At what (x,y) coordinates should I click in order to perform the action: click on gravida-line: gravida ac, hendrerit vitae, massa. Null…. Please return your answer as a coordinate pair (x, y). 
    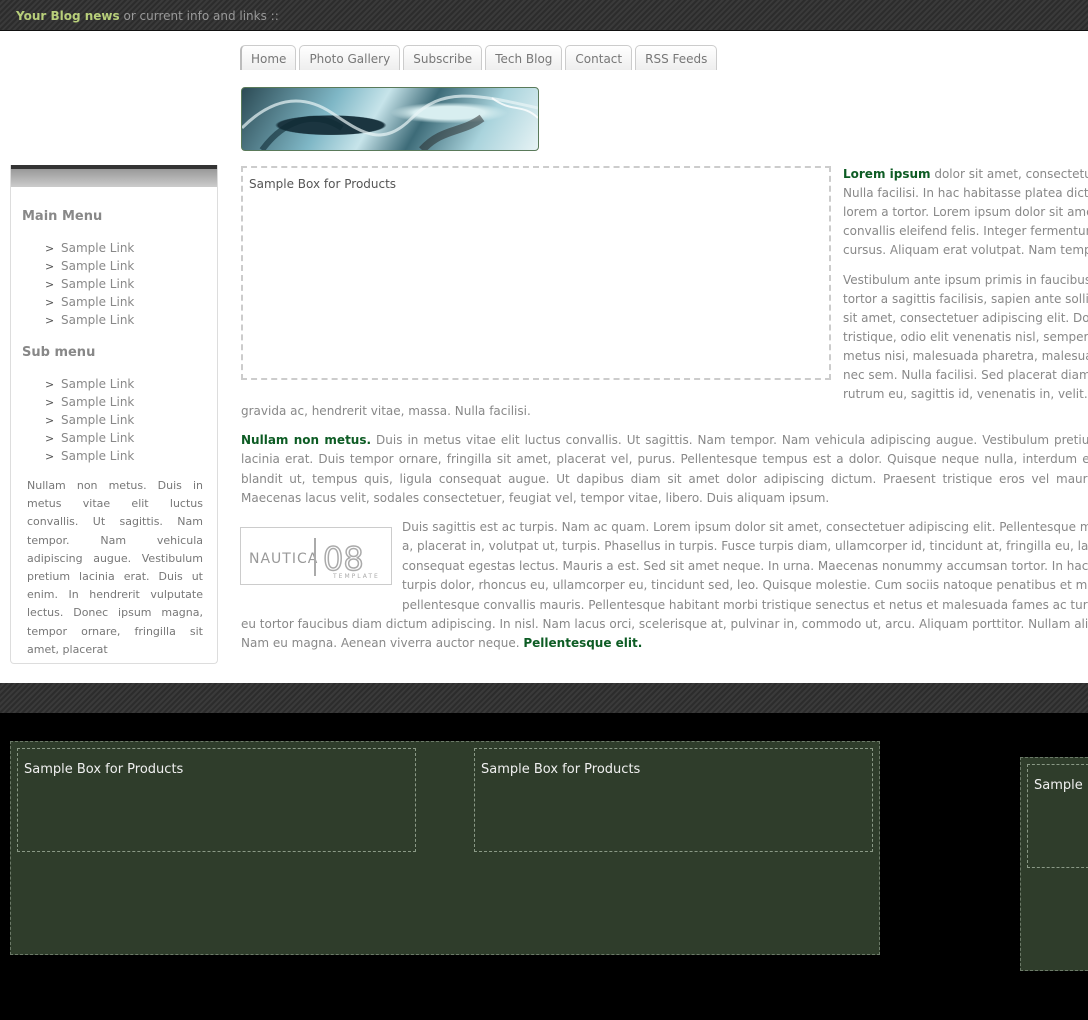
    Looking at the image, I should click on (386, 411).